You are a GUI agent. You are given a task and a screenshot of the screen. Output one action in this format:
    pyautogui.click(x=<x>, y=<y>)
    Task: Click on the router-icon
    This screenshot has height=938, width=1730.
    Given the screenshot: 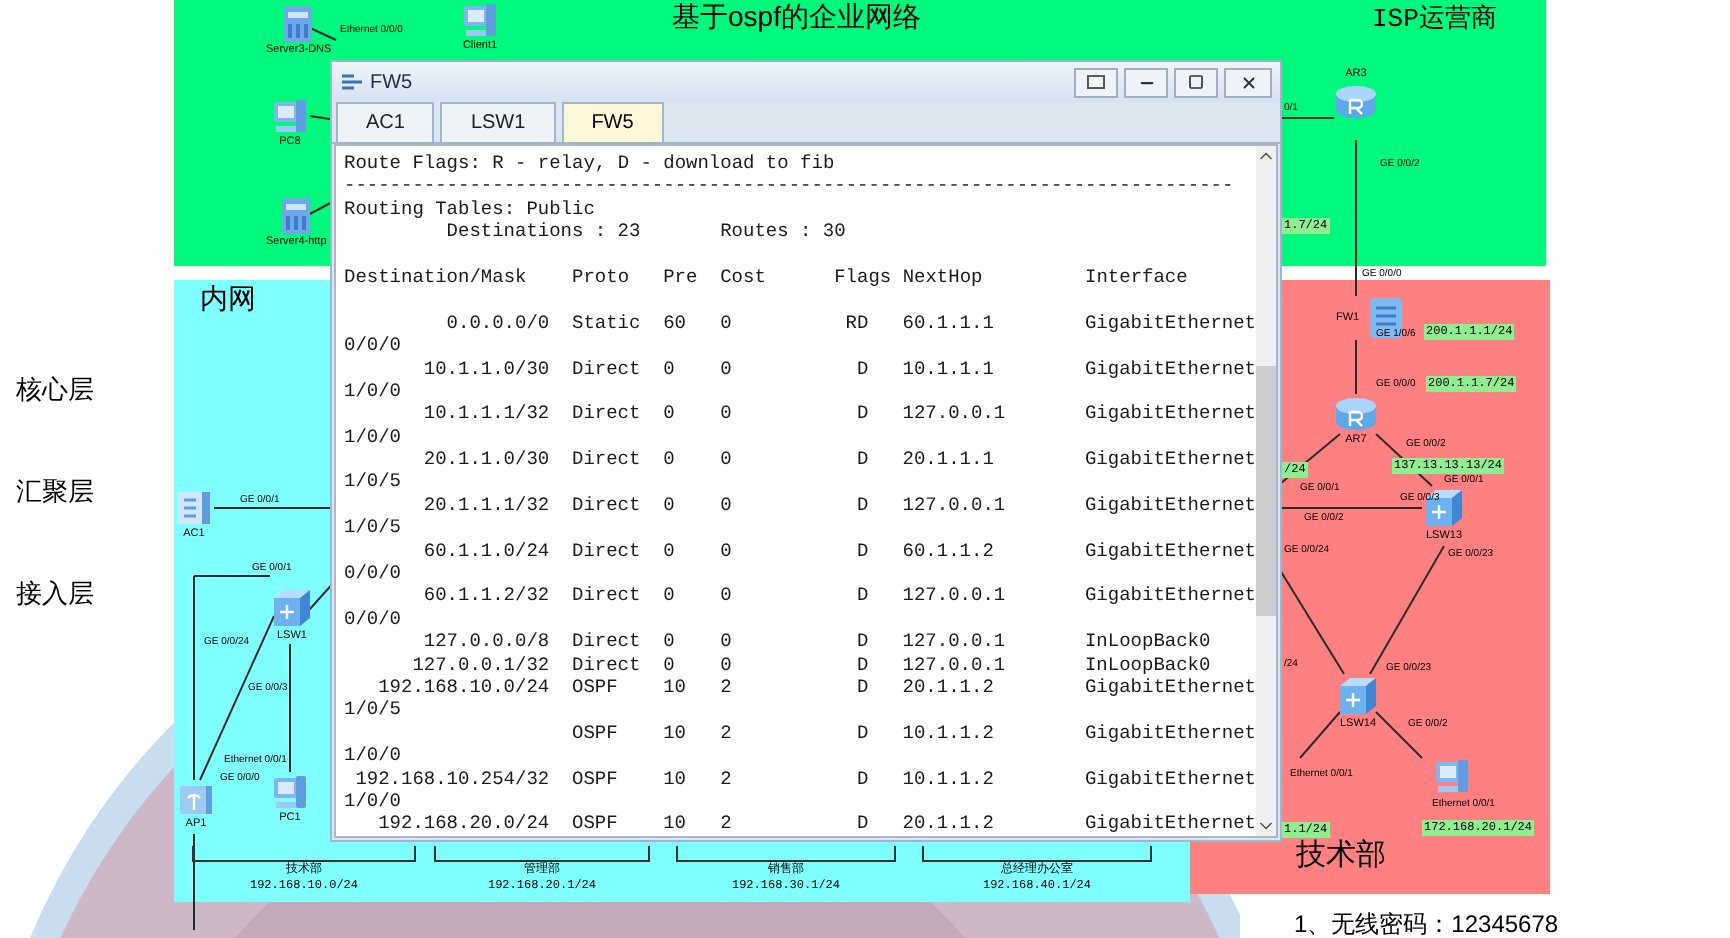 What is the action you would take?
    pyautogui.click(x=1356, y=414)
    